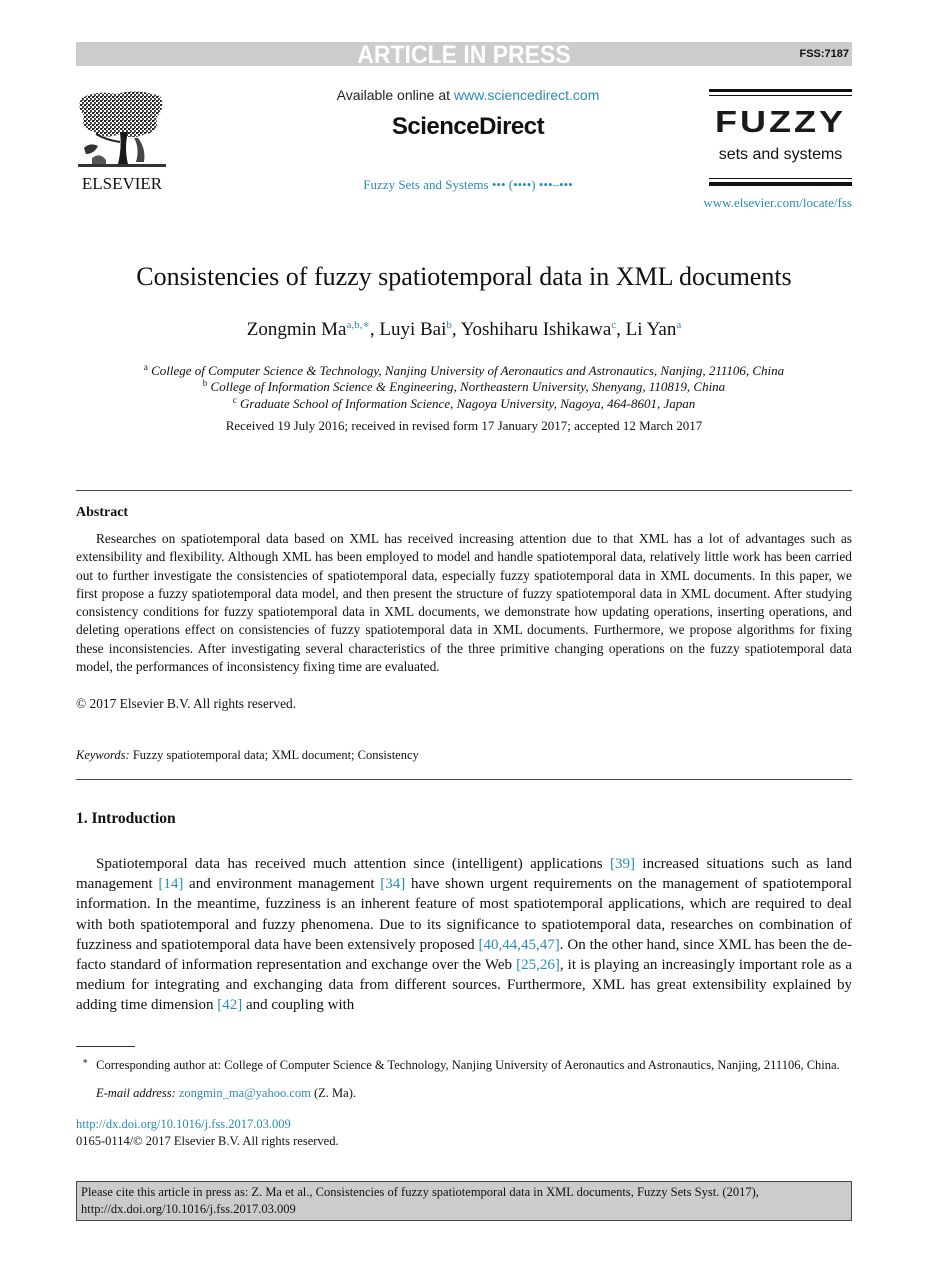 The height and width of the screenshot is (1266, 935). What do you see at coordinates (298, 1005) in the screenshot?
I see `intro-text: and coupling with` at bounding box center [298, 1005].